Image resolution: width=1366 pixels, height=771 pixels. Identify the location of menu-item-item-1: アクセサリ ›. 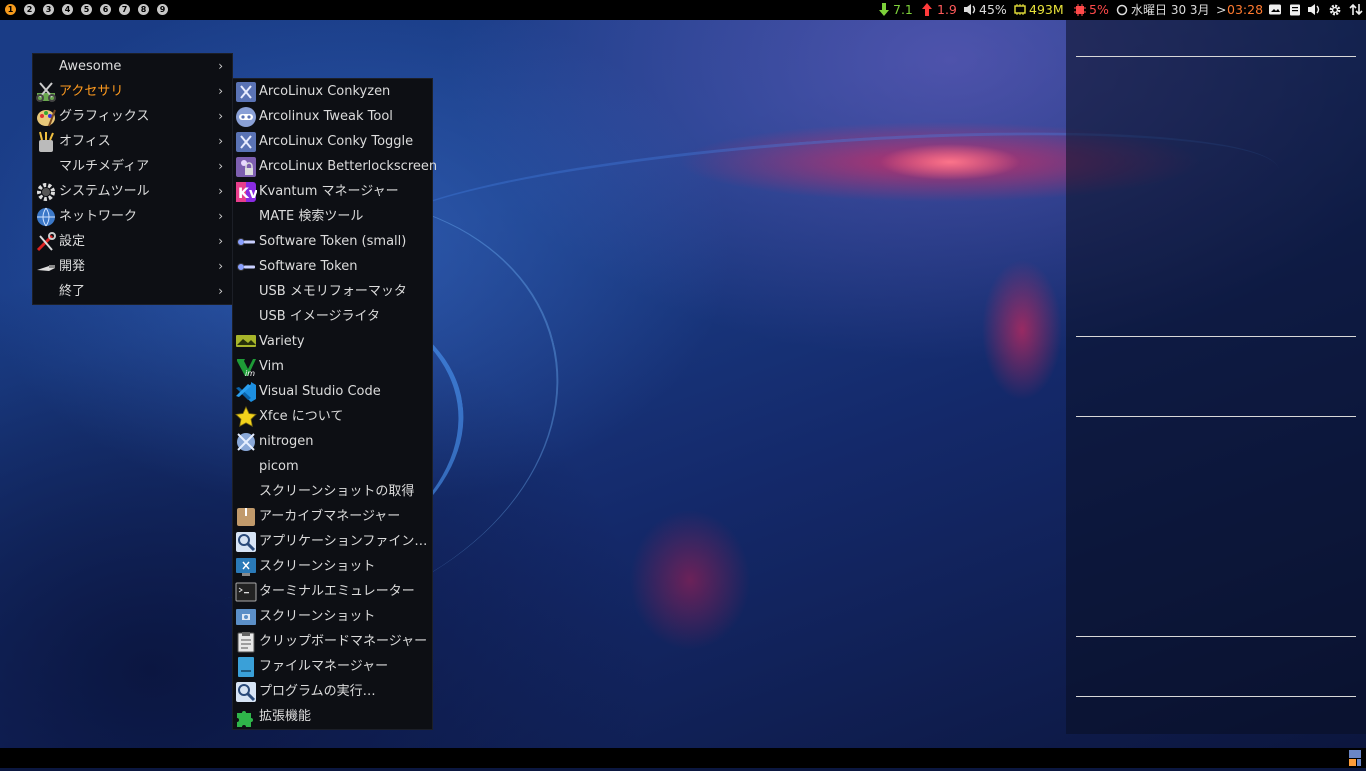
(132, 91).